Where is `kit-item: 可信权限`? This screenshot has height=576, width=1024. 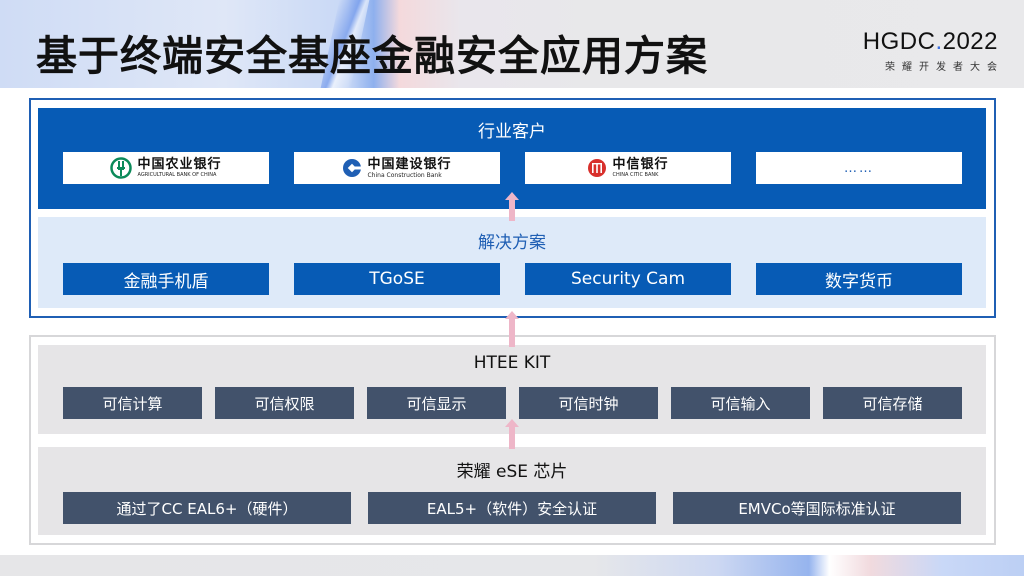
kit-item: 可信权限 is located at coordinates (284, 403).